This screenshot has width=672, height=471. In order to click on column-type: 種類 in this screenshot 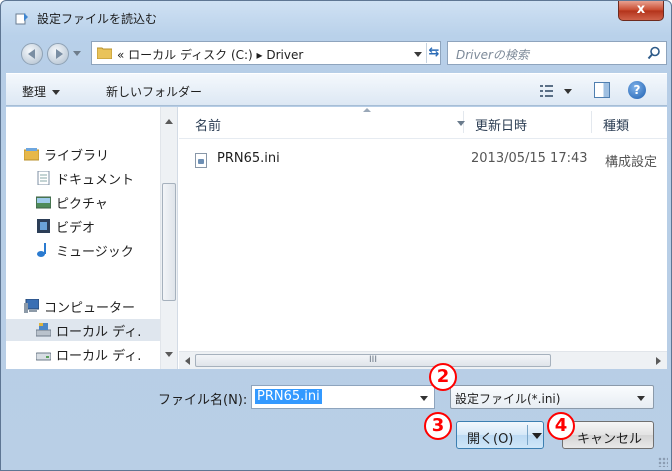, I will do `click(616, 124)`.